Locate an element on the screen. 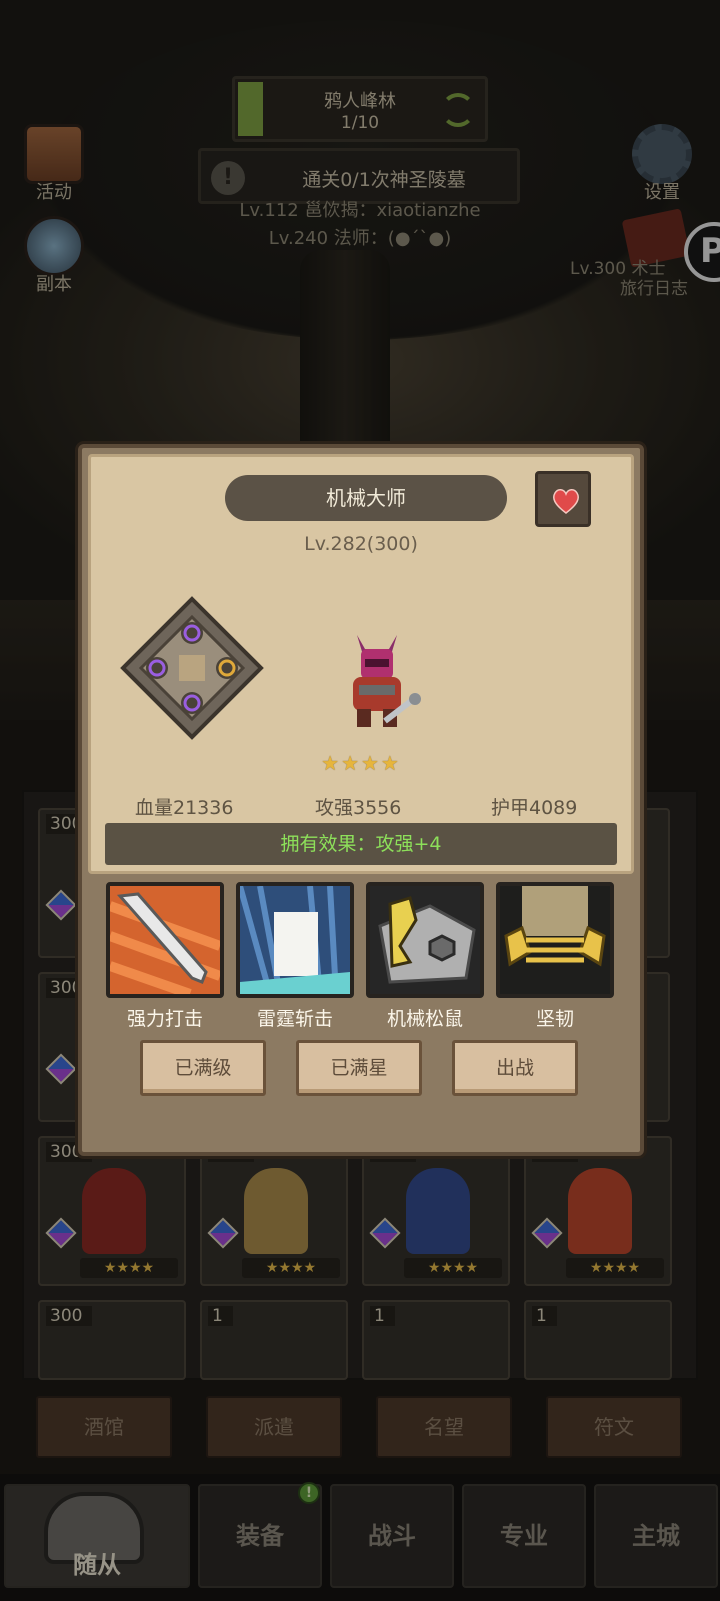  favorite-button is located at coordinates (563, 499).